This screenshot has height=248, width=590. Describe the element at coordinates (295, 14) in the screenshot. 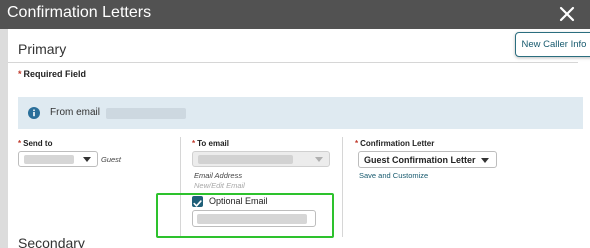

I see `dialog-titlebar: Confirmation Letters` at that location.